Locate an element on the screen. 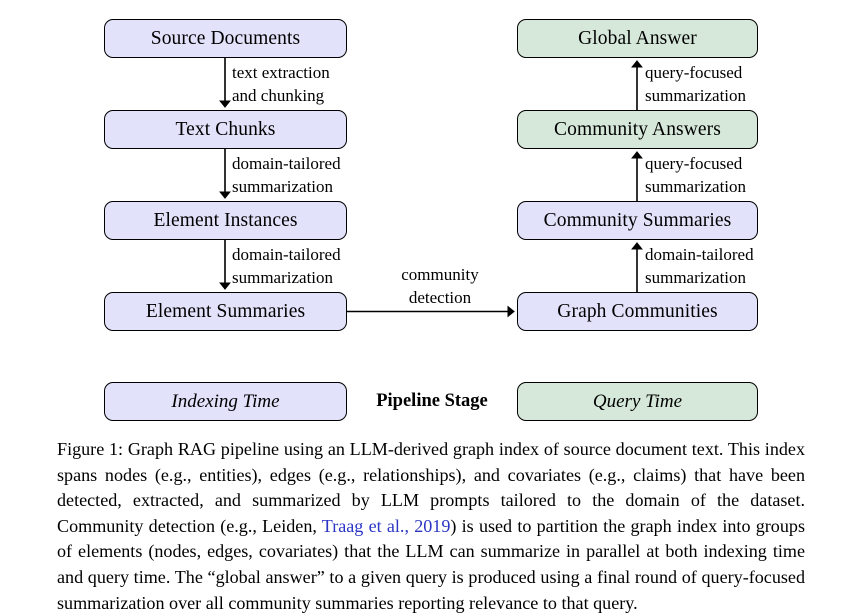 The image size is (861, 616). edge-label-community-detection: community detection is located at coordinates (440, 286).